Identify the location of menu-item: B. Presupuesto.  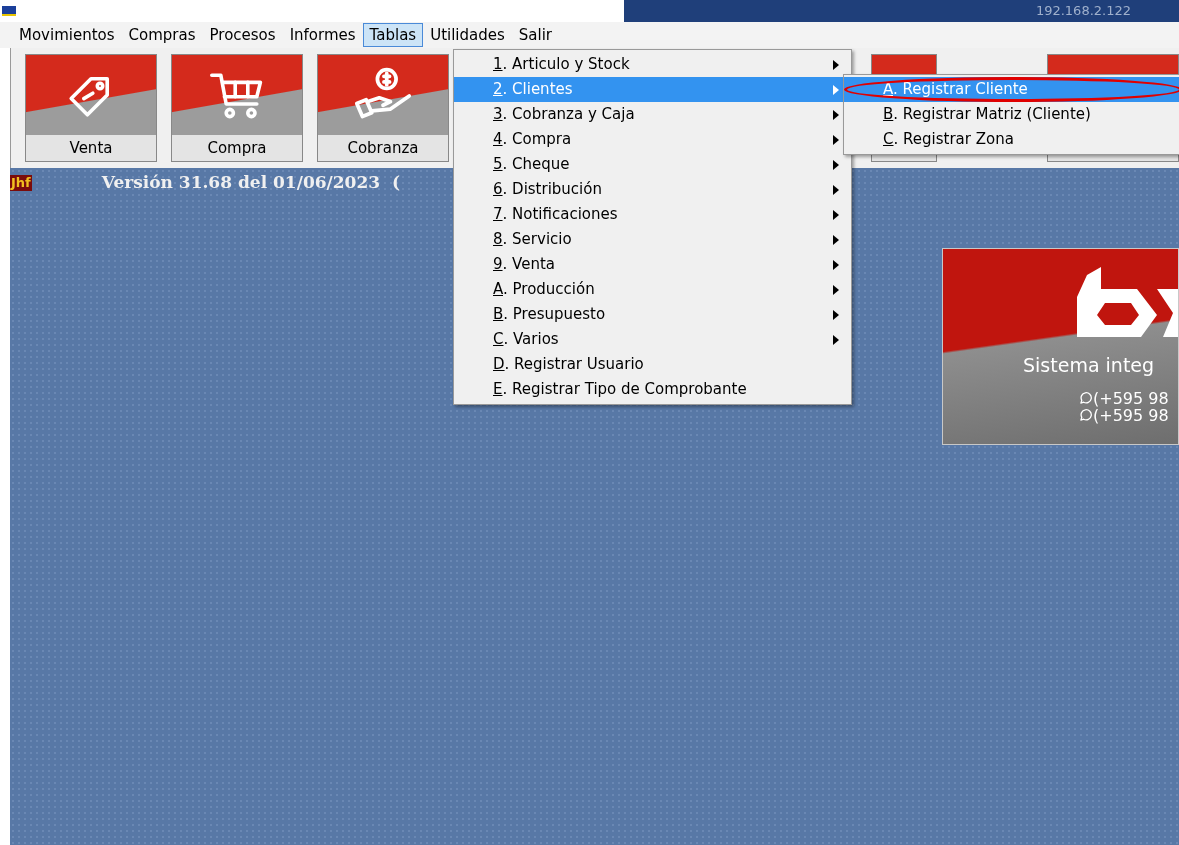
(652, 314).